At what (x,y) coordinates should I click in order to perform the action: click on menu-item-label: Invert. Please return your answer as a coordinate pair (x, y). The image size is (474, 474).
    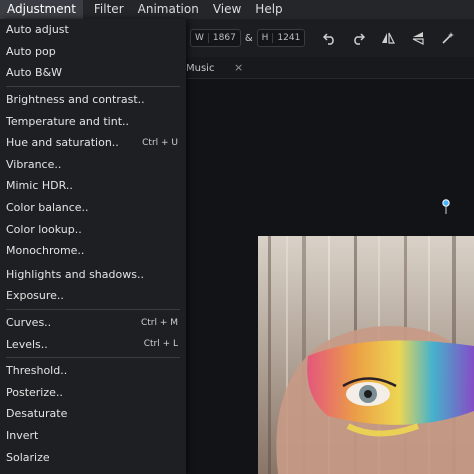
    Looking at the image, I should click on (22, 435).